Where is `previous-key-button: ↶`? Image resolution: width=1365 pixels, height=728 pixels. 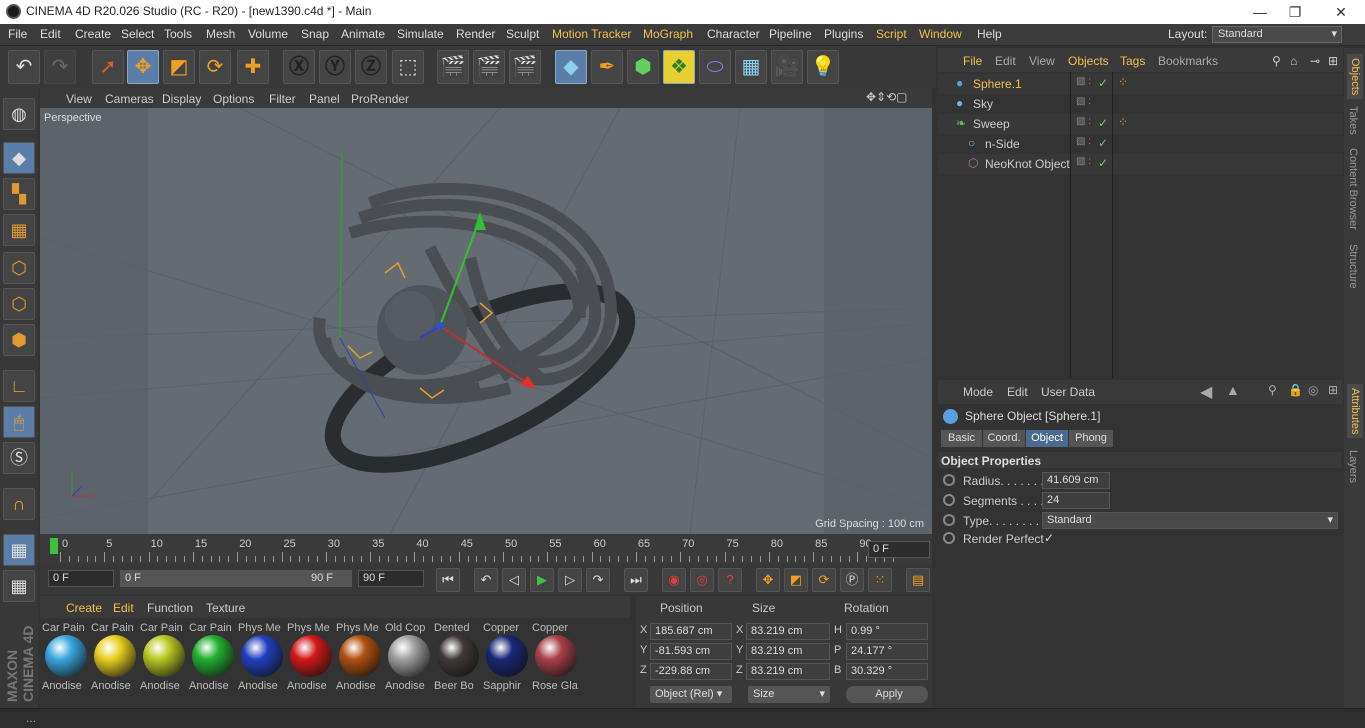
previous-key-button: ↶ is located at coordinates (486, 580).